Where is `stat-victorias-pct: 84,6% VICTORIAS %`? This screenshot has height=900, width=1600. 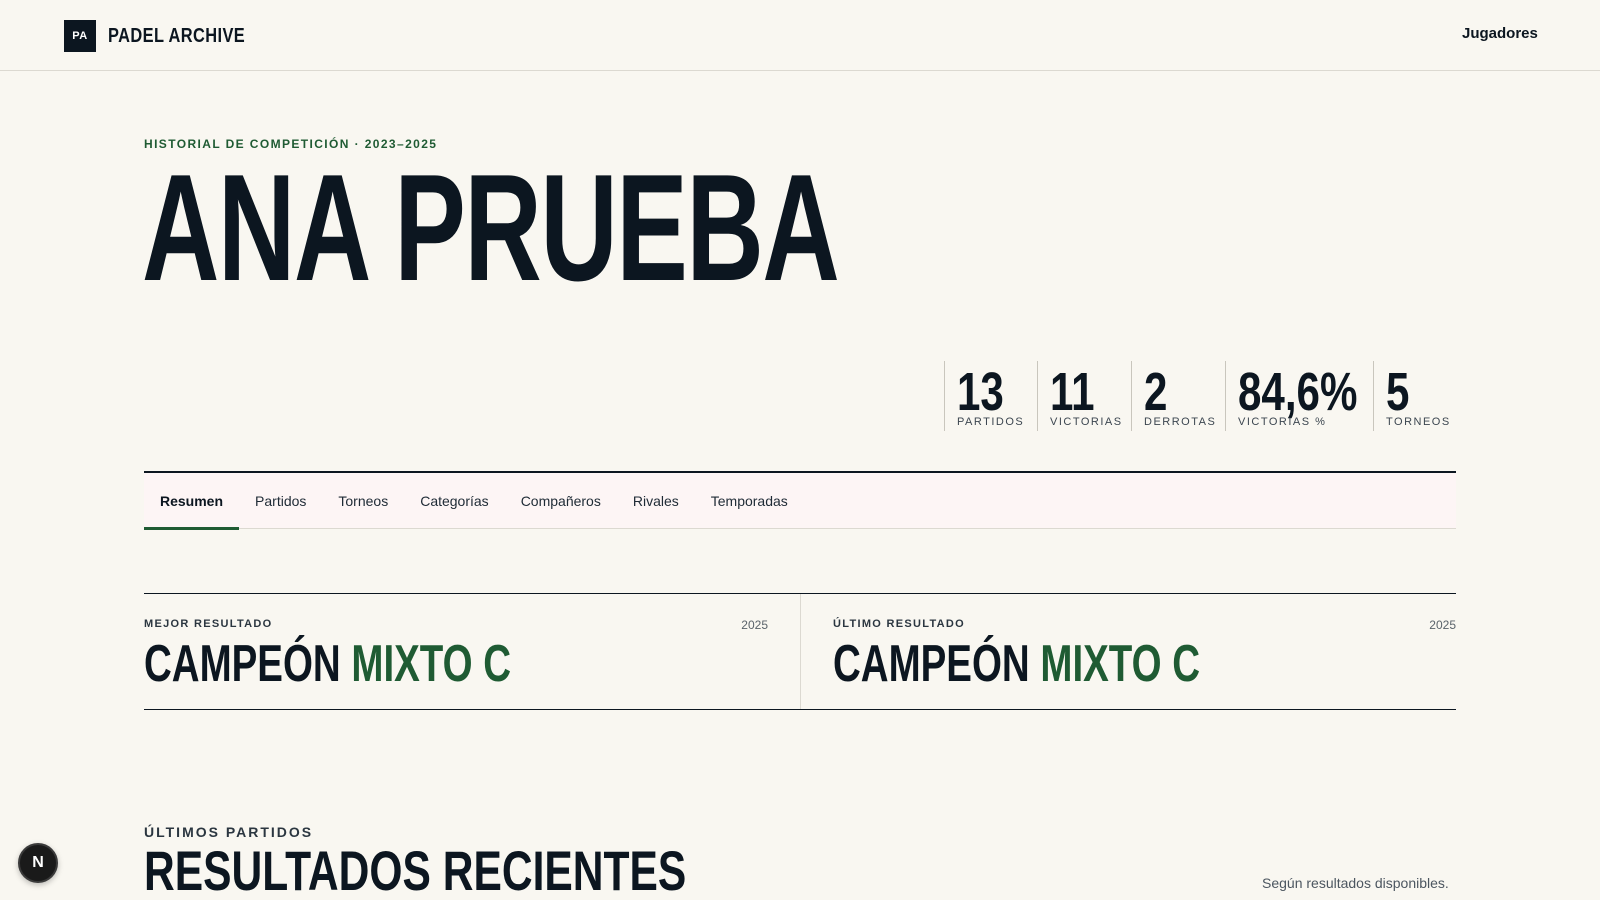 stat-victorias-pct: 84,6% VICTORIAS % is located at coordinates (1299, 396).